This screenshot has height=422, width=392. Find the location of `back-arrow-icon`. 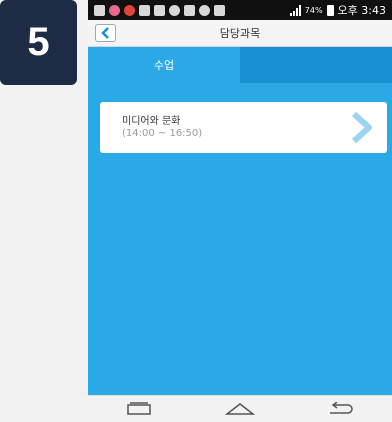

back-arrow-icon is located at coordinates (342, 408).